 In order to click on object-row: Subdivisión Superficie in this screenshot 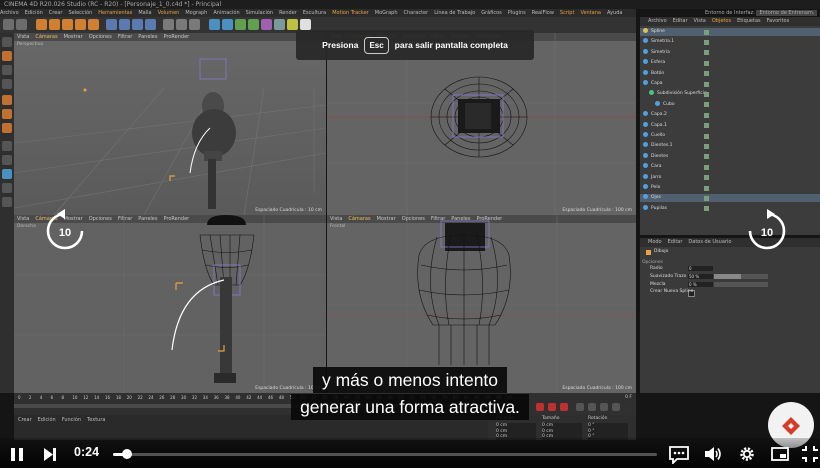, I will do `click(730, 94)`.